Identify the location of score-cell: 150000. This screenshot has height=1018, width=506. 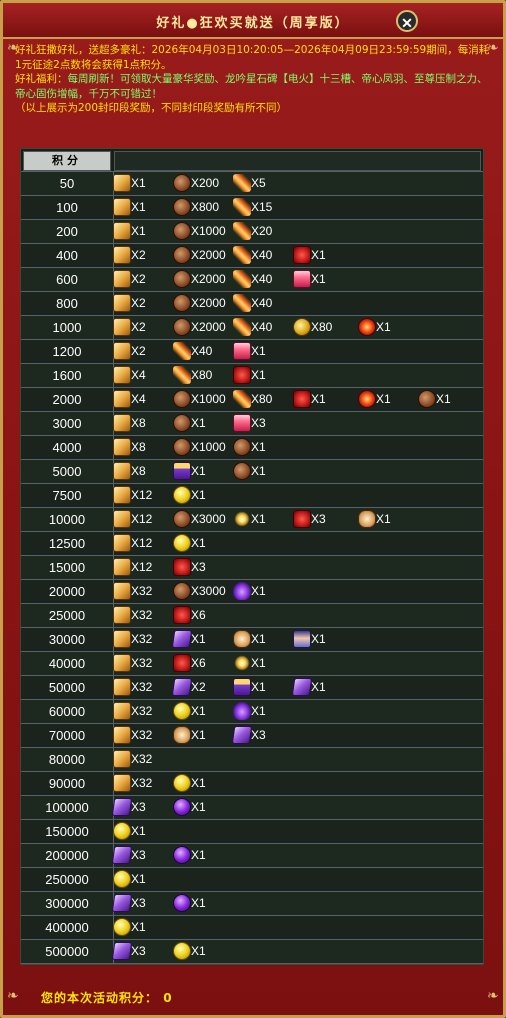
(67, 831).